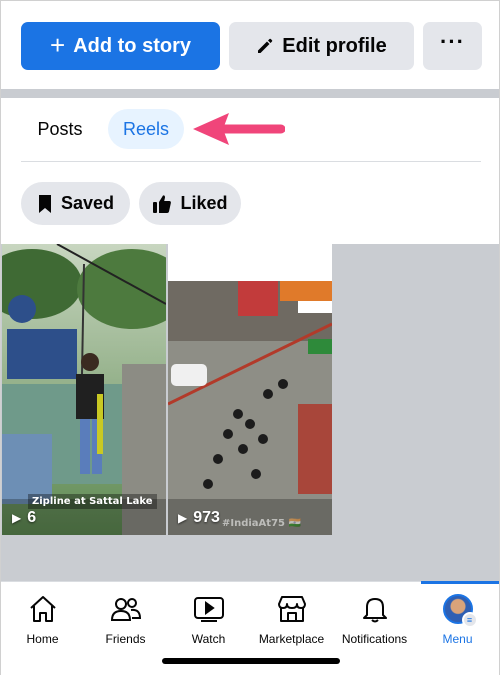 This screenshot has width=500, height=675. What do you see at coordinates (209, 609) in the screenshot?
I see `watch-icon` at bounding box center [209, 609].